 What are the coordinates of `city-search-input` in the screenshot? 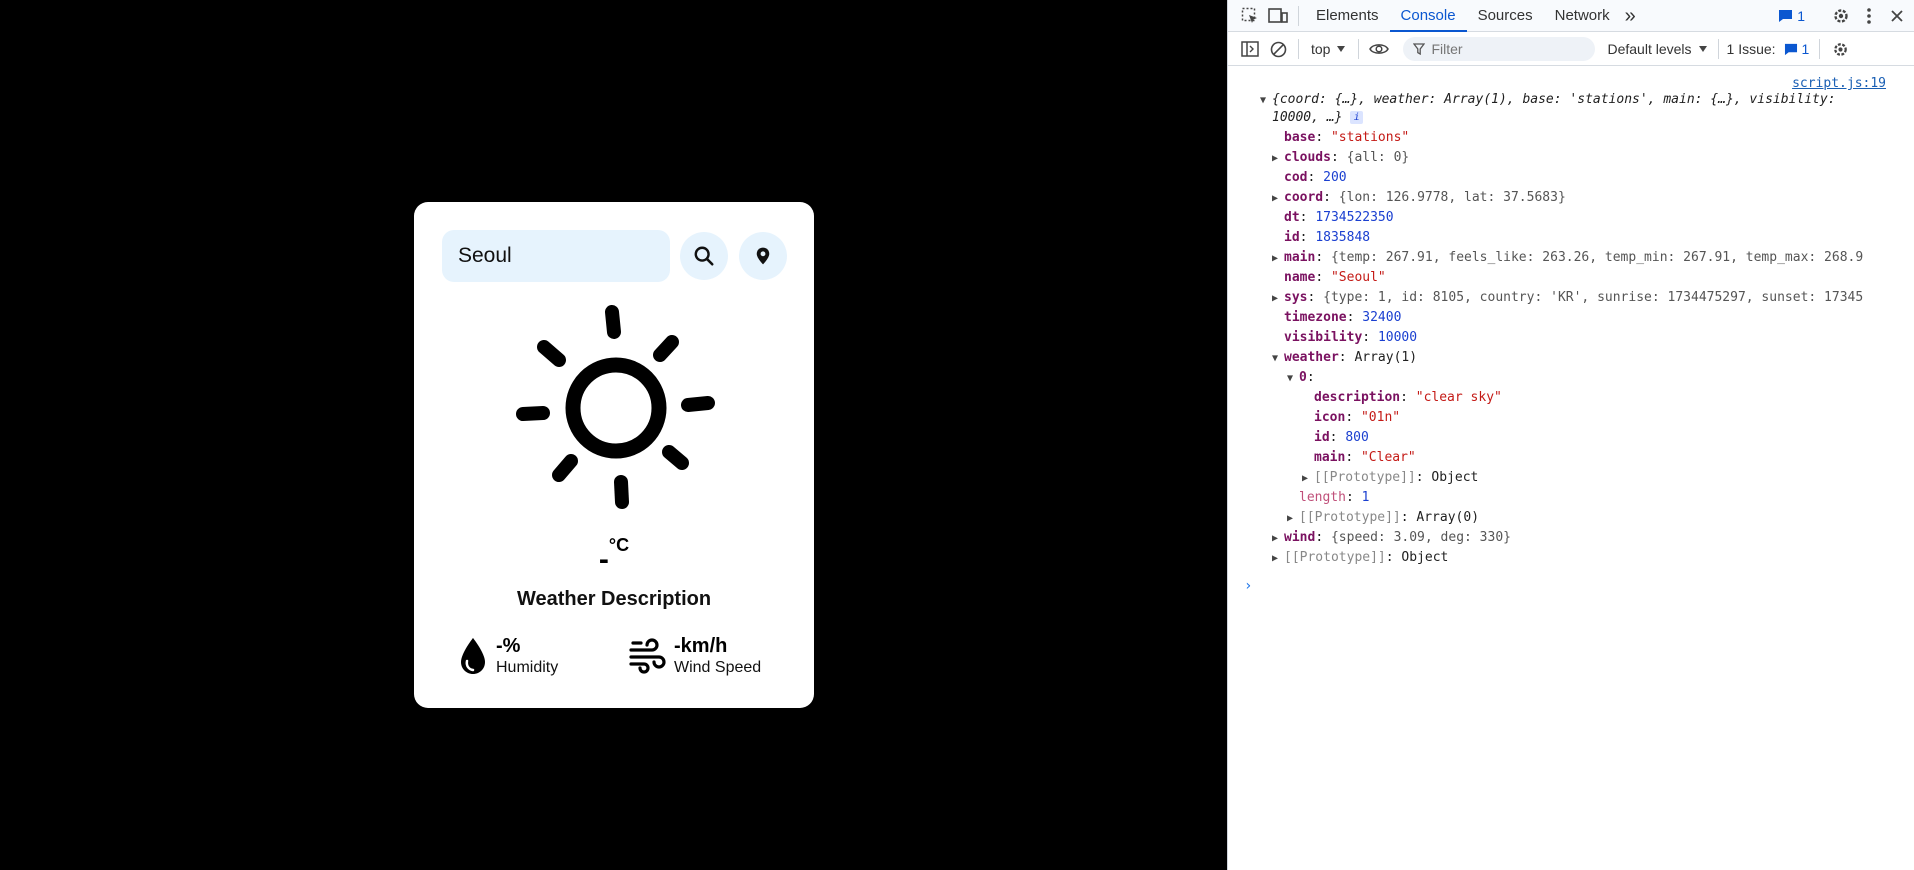 It's located at (556, 256).